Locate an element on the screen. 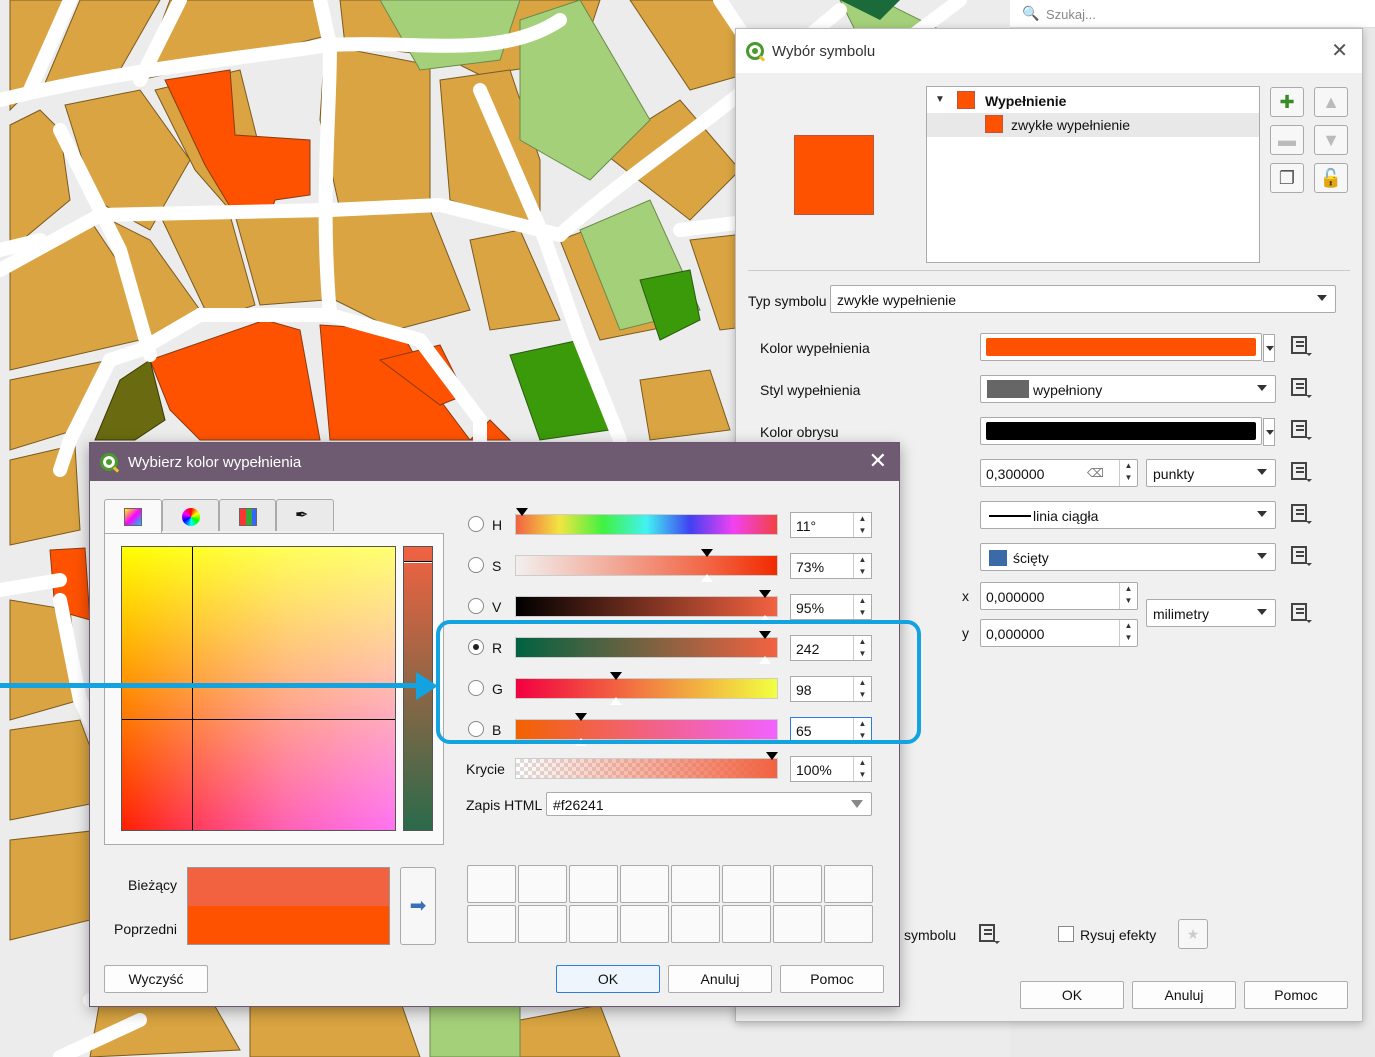 The image size is (1375, 1057). tab-swatches is located at coordinates (247, 515).